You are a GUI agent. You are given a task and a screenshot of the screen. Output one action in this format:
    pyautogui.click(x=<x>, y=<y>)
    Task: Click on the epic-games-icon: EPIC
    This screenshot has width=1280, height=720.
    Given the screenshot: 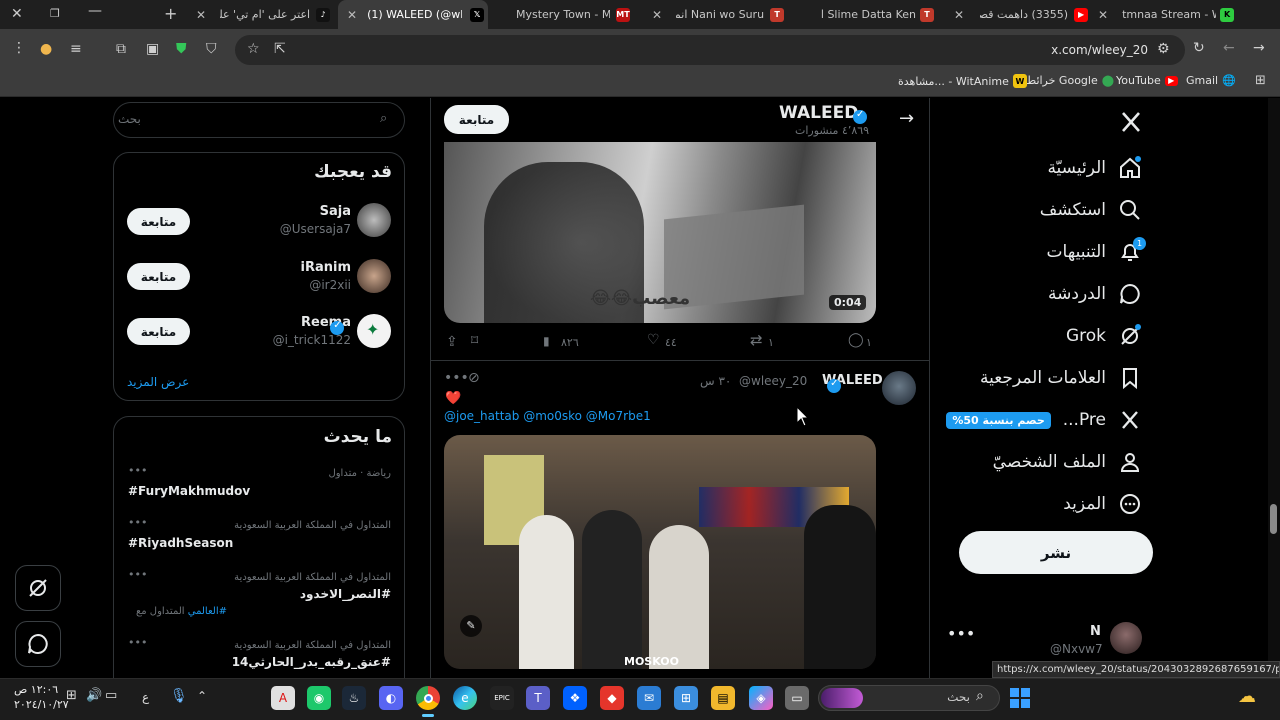 What is the action you would take?
    pyautogui.click(x=502, y=698)
    